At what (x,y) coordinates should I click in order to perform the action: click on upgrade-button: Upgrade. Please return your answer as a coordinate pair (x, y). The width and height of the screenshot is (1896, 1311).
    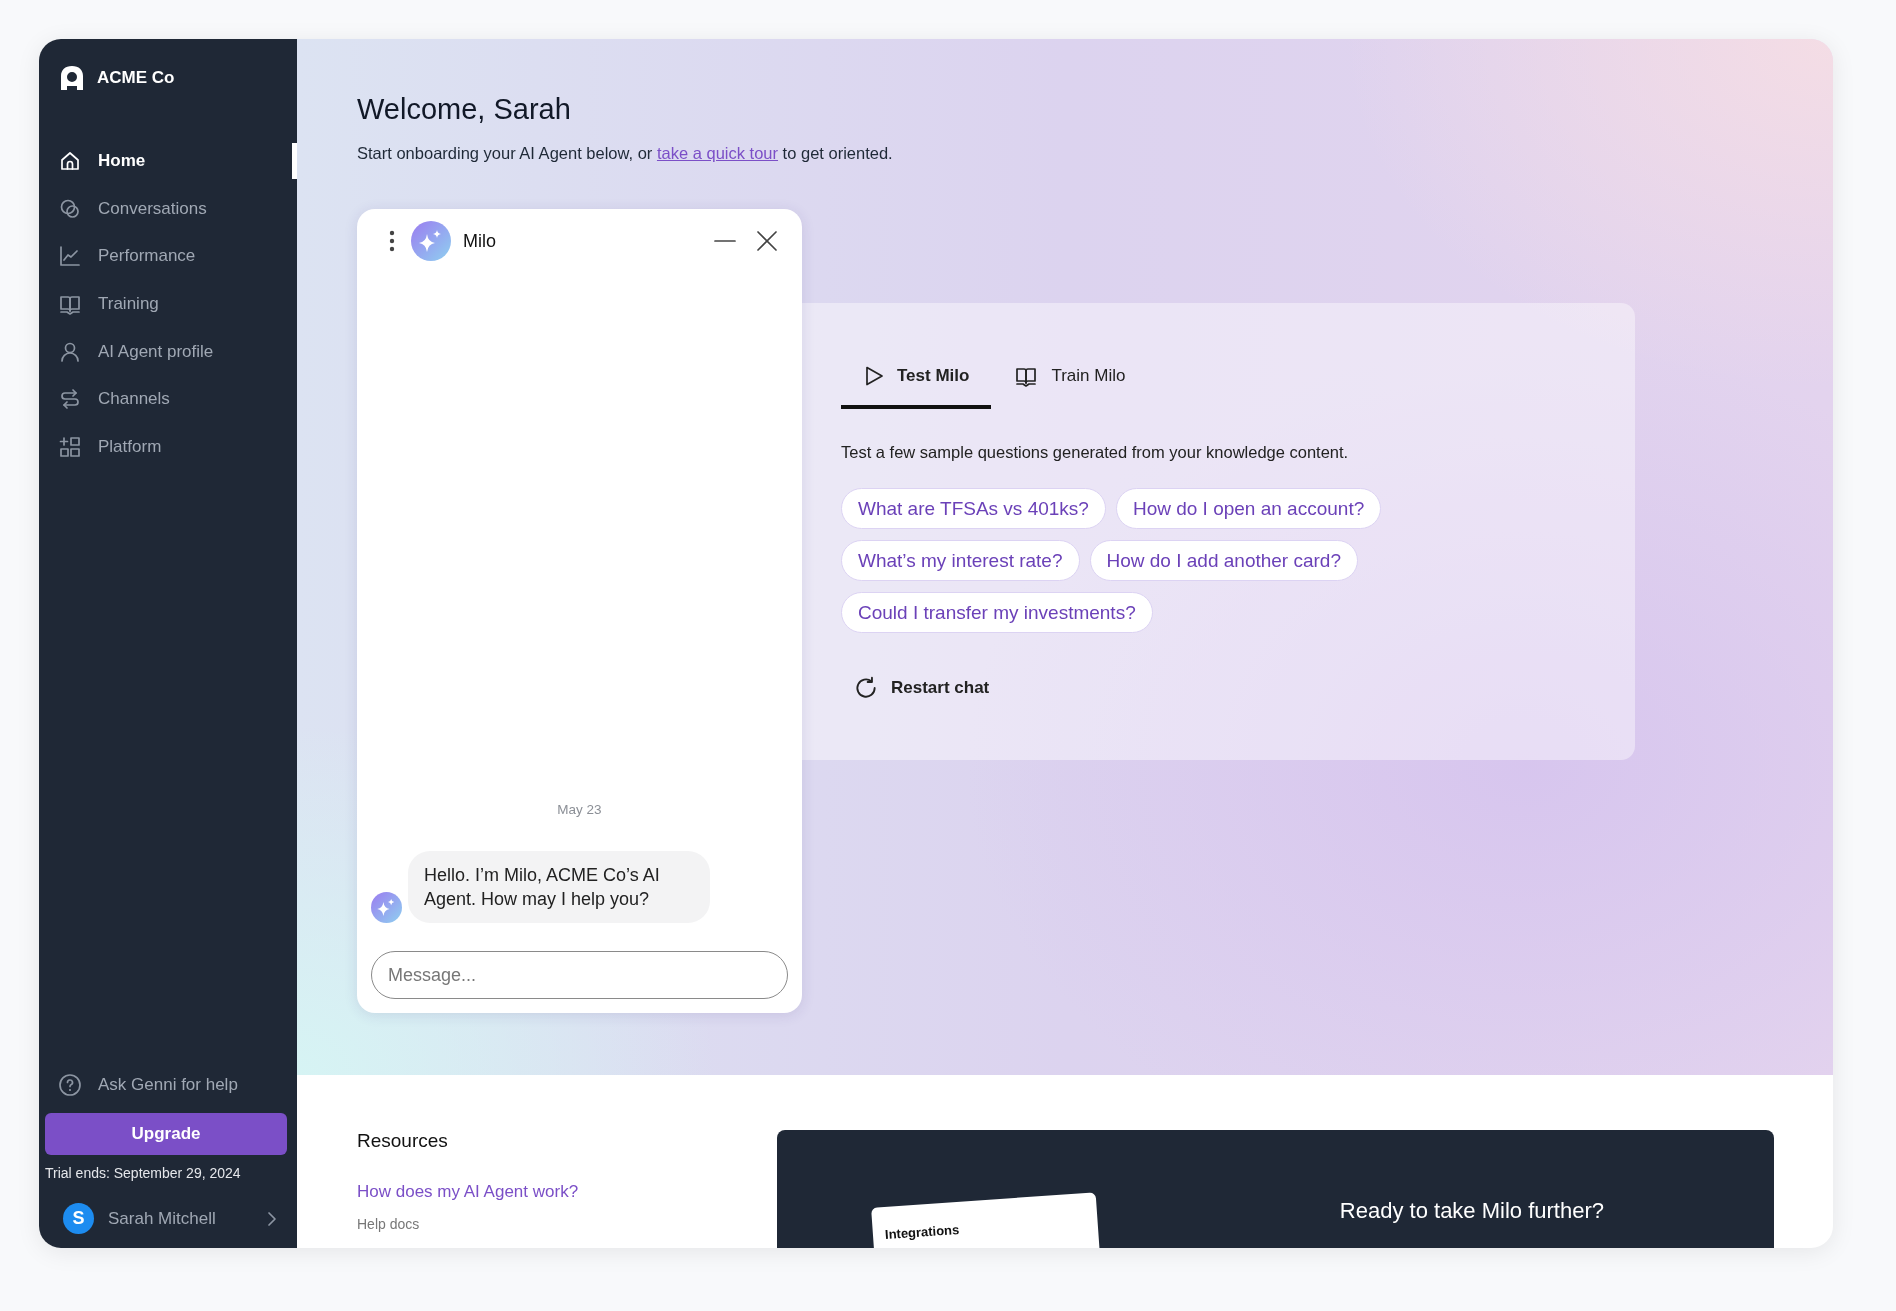
    Looking at the image, I should click on (166, 1134).